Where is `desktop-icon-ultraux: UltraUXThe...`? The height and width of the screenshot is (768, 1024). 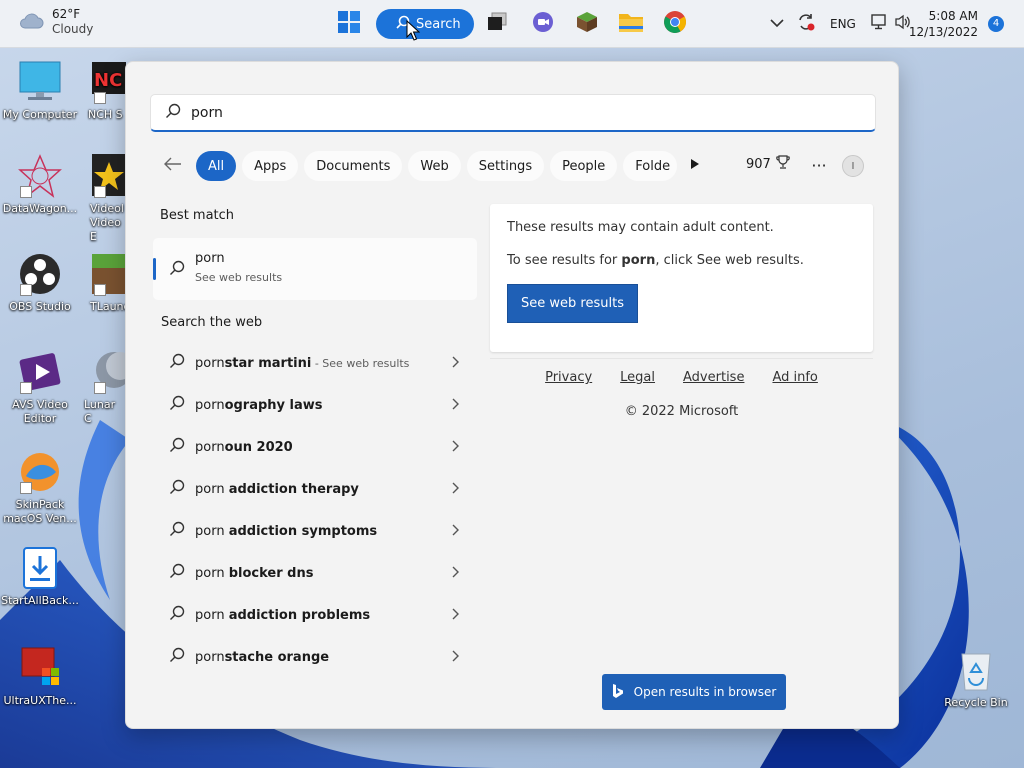 desktop-icon-ultraux: UltraUXThe... is located at coordinates (40, 677).